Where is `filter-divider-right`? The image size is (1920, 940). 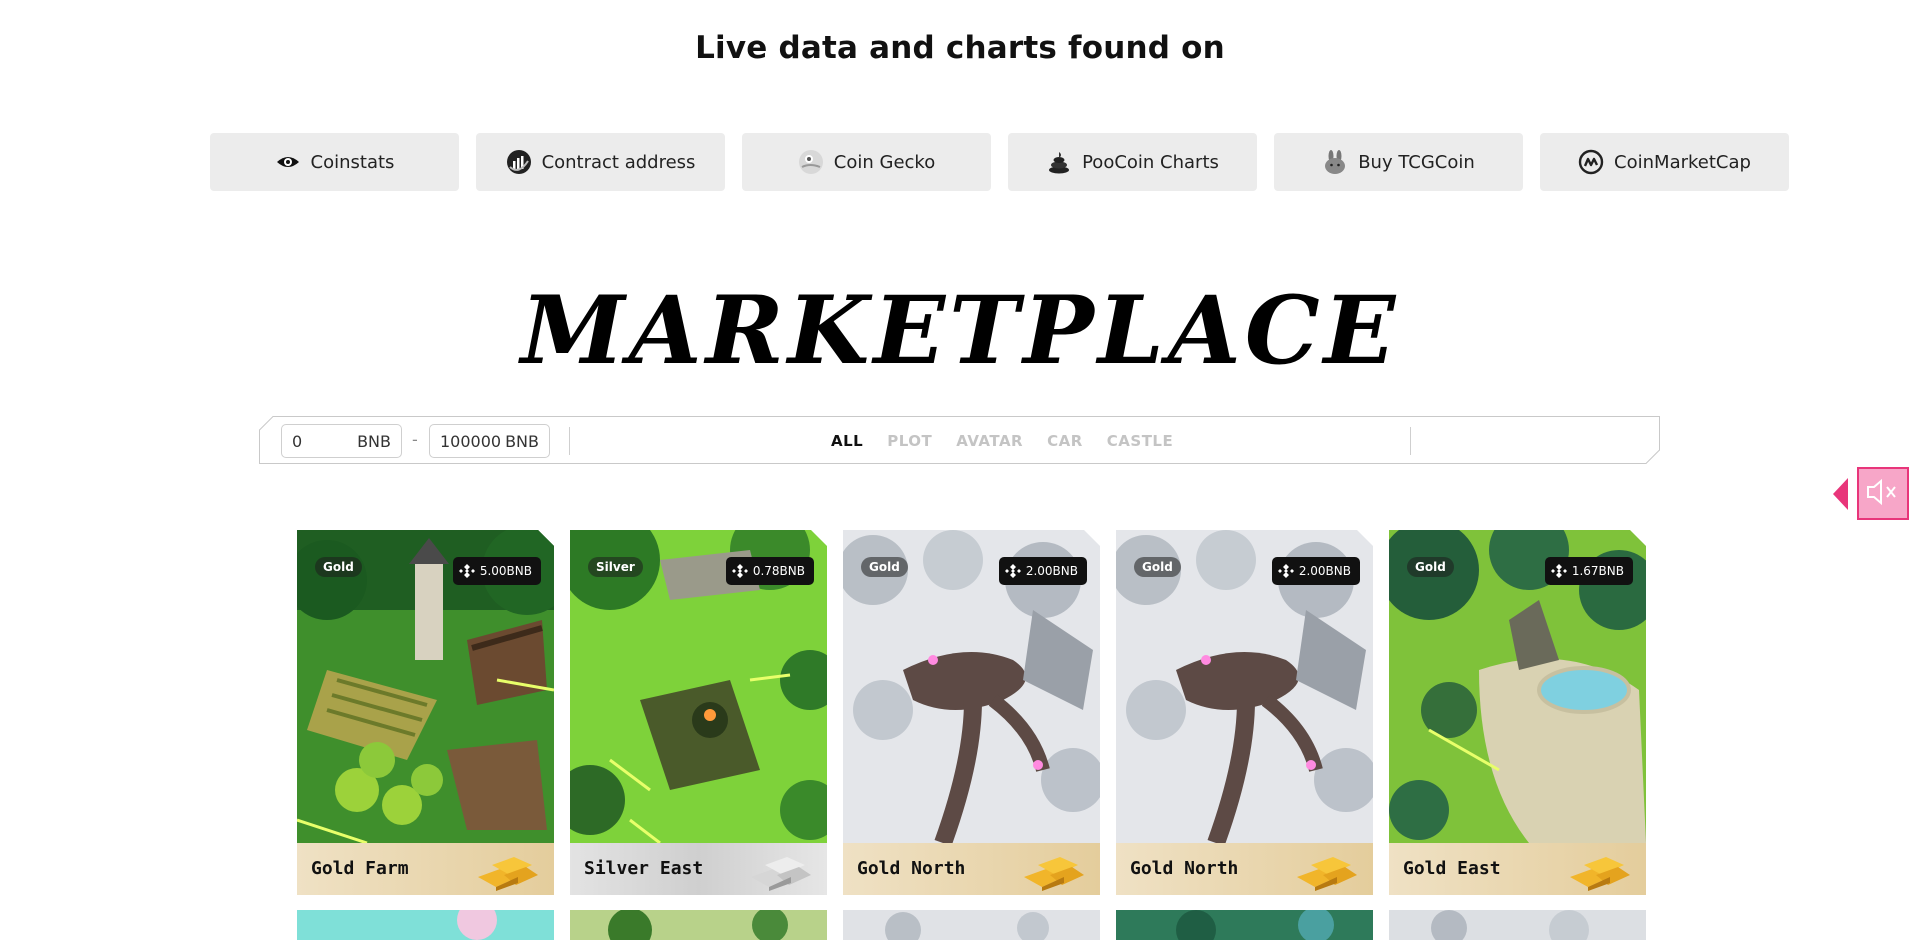
filter-divider-right is located at coordinates (1410, 441).